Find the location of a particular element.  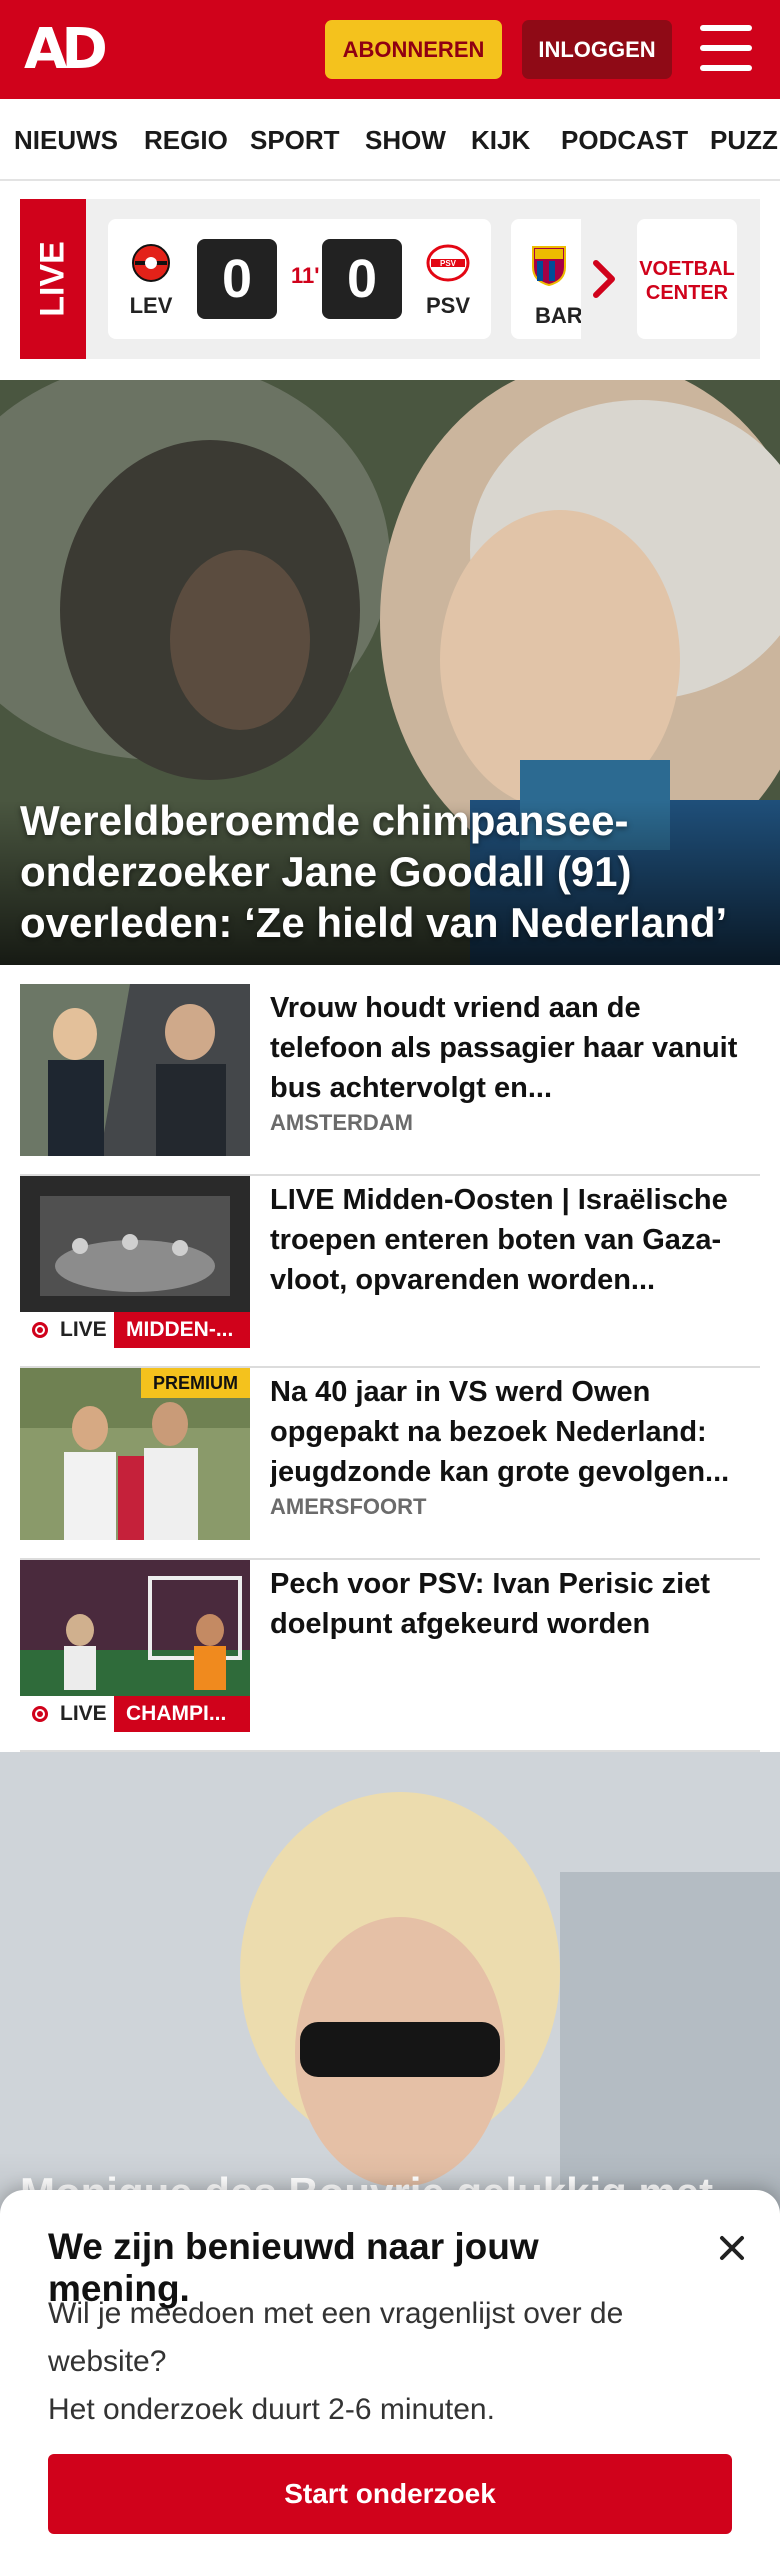

premium-badge: PREMIUM is located at coordinates (195, 1383).